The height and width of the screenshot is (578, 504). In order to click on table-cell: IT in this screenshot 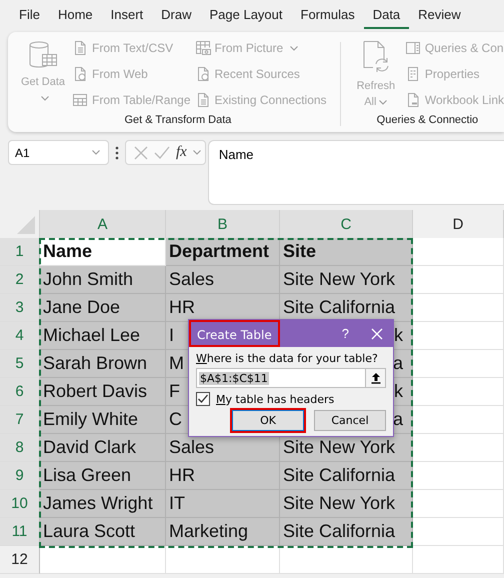, I will do `click(223, 504)`.